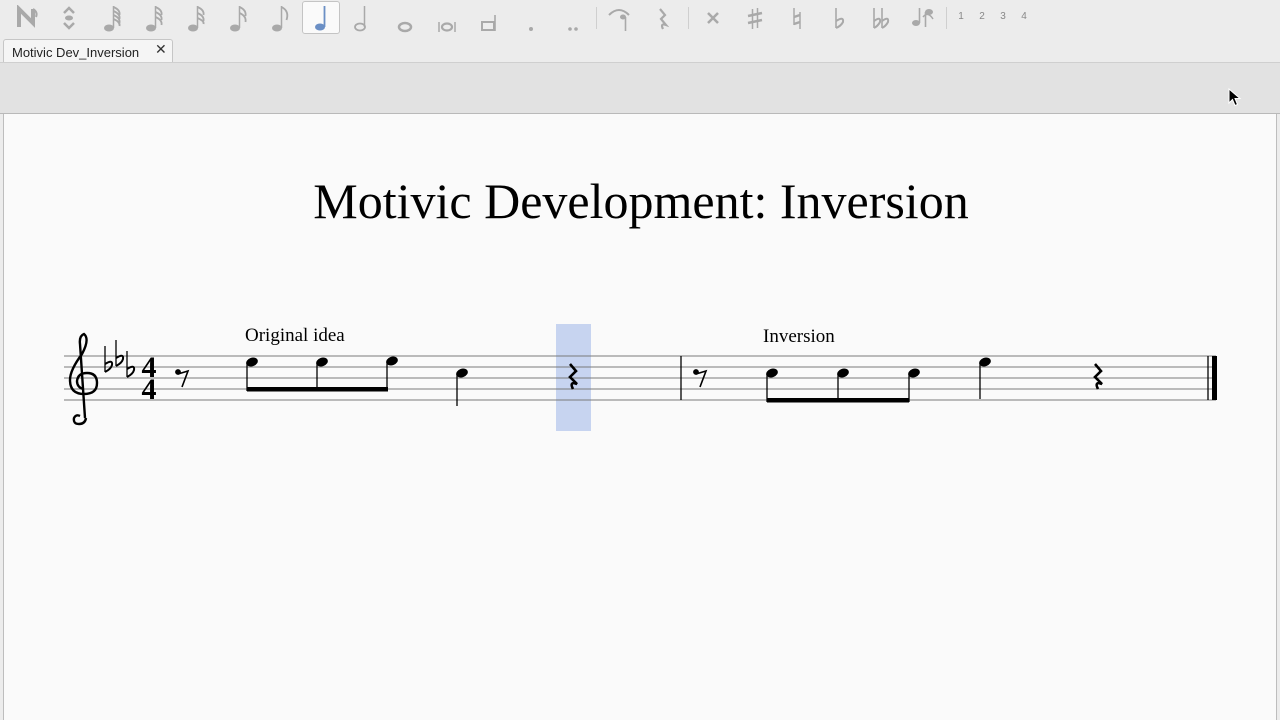 This screenshot has width=1280, height=720. I want to click on close-tab-icon: ✕, so click(161, 50).